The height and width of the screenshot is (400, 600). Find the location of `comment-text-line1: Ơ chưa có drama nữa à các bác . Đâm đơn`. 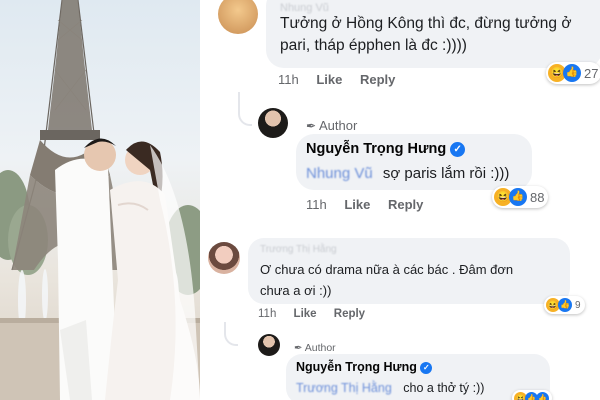

comment-text-line1: Ơ chưa có drama nữa à các bác . Đâm đơn is located at coordinates (387, 269).